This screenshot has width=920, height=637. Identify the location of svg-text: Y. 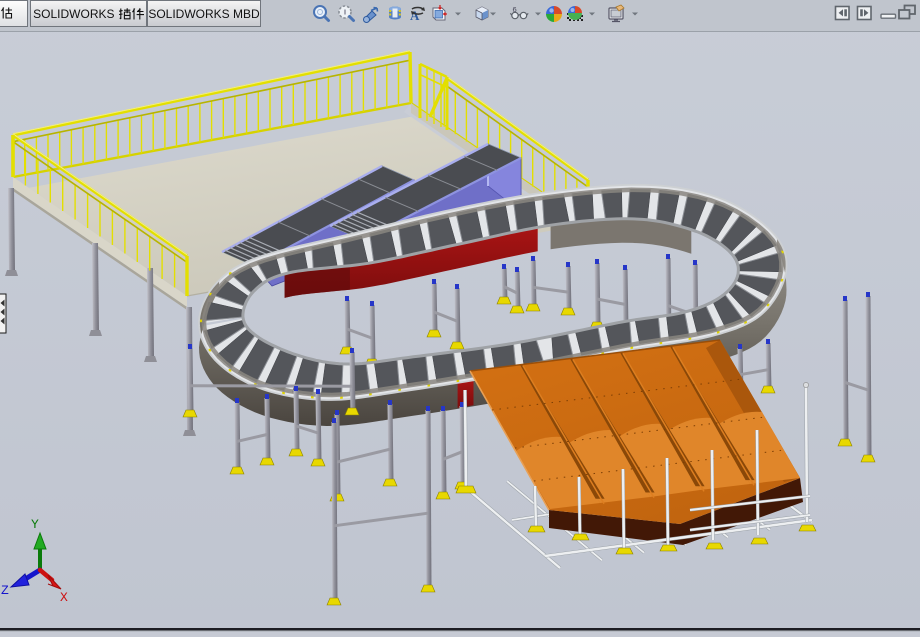
(35, 524).